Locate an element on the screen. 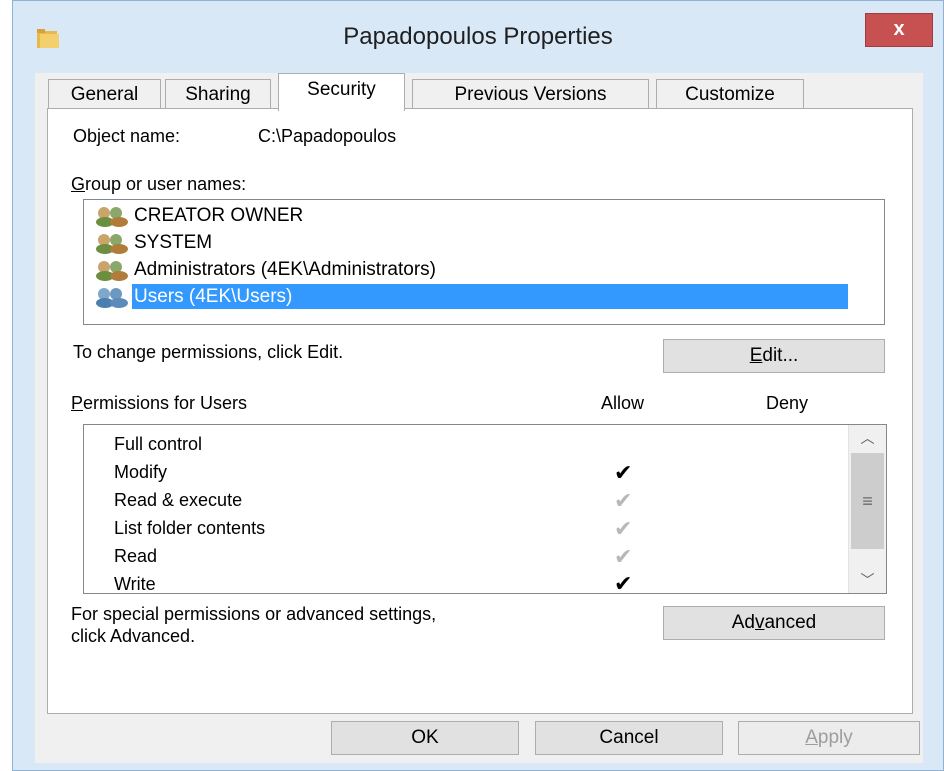  object-name-value: C:\Papadopoulos is located at coordinates (327, 136).